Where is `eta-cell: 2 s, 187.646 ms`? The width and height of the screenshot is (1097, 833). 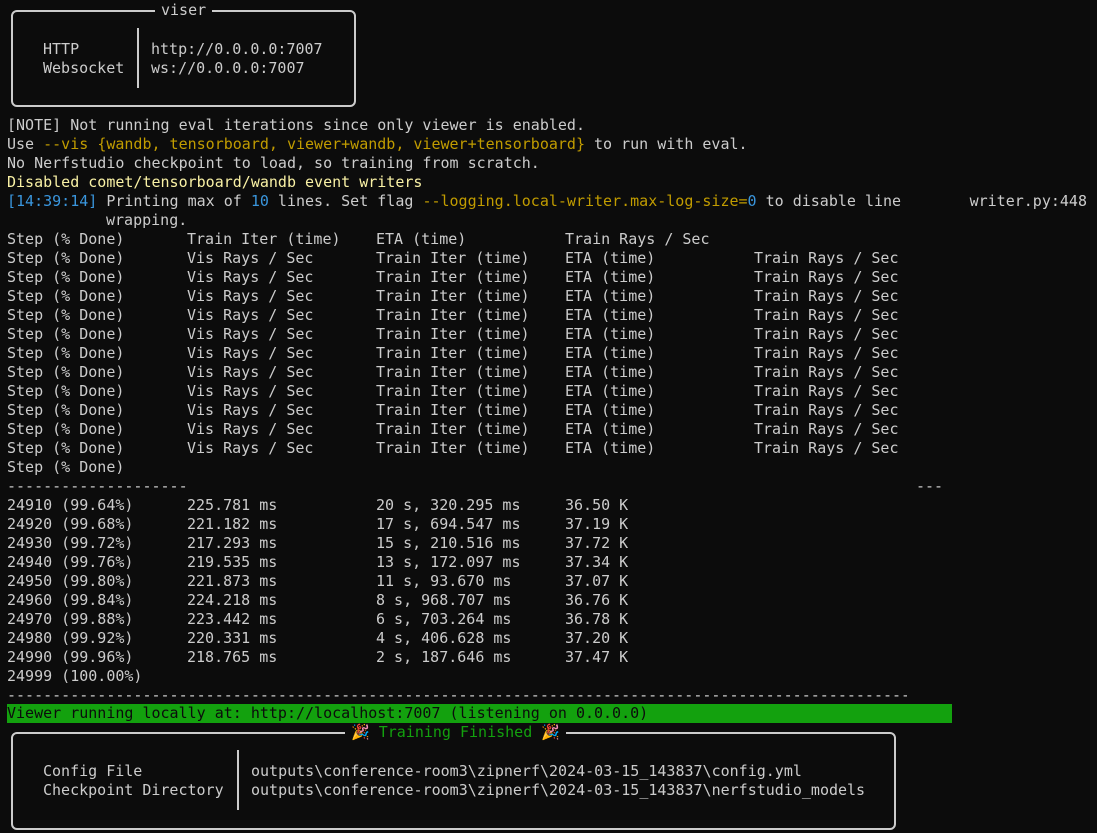 eta-cell: 2 s, 187.646 ms is located at coordinates (444, 657).